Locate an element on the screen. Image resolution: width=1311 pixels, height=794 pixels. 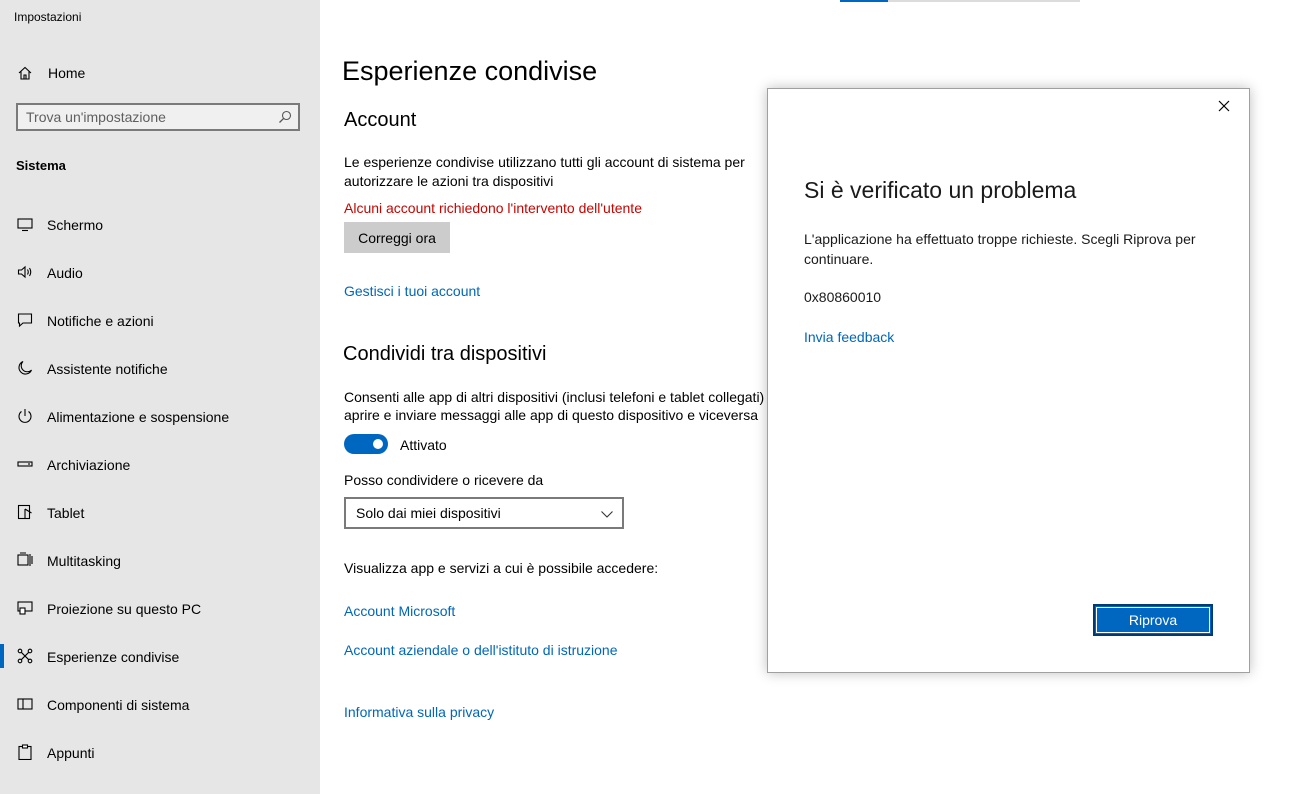
share-select-value: Solo dai miei dispositivi is located at coordinates (428, 513).